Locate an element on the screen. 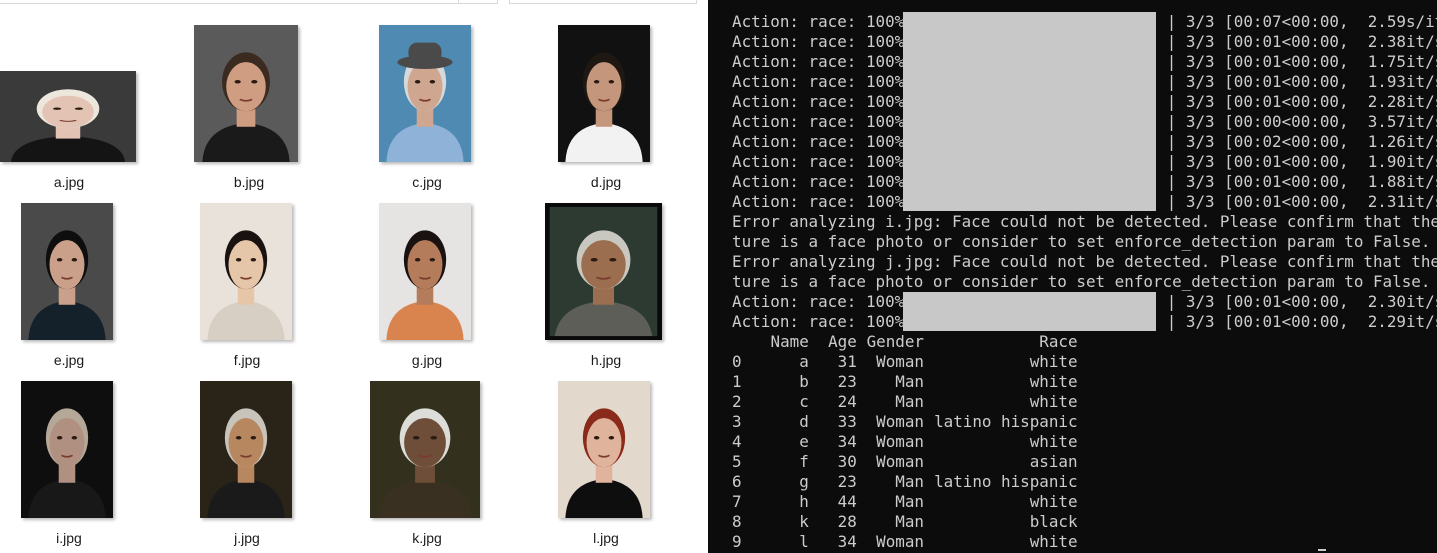 Image resolution: width=1437 pixels, height=553 pixels. progress-stats: | 3/3 [00:07<00:00, 2.59s/it] is located at coordinates (1301, 21).